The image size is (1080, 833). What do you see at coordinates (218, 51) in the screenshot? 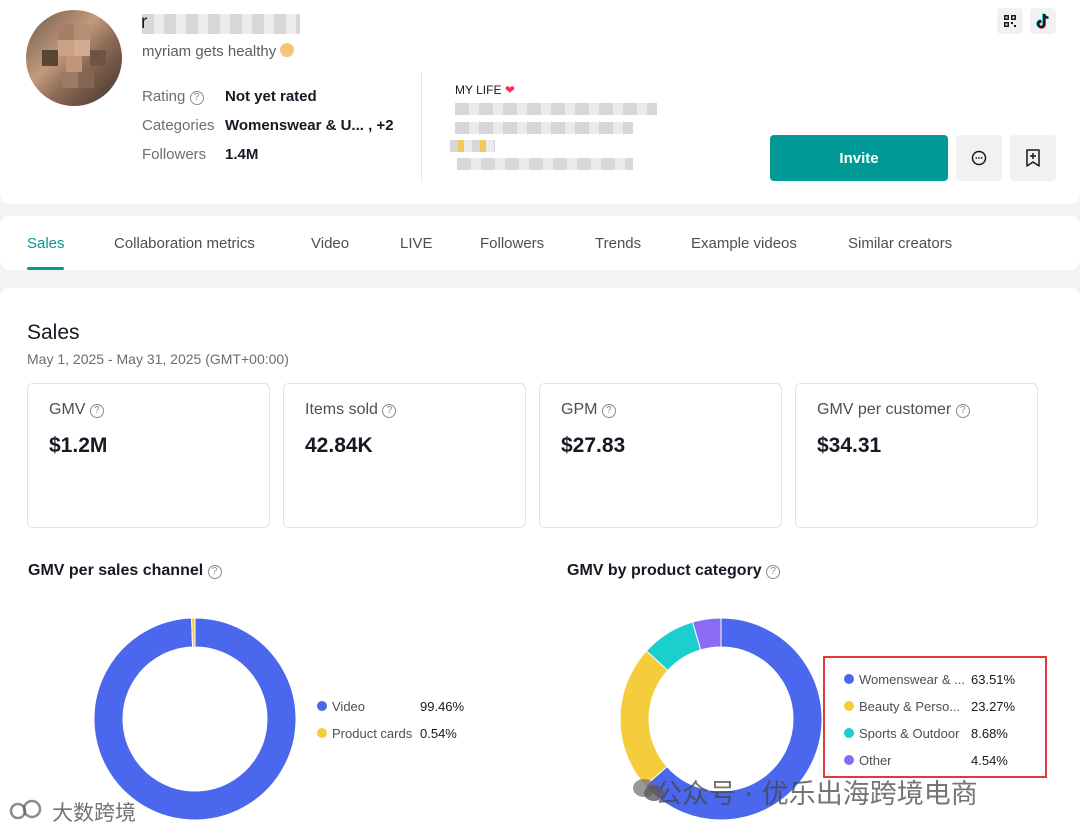
I see `creator-bio: myriam gets healthy` at bounding box center [218, 51].